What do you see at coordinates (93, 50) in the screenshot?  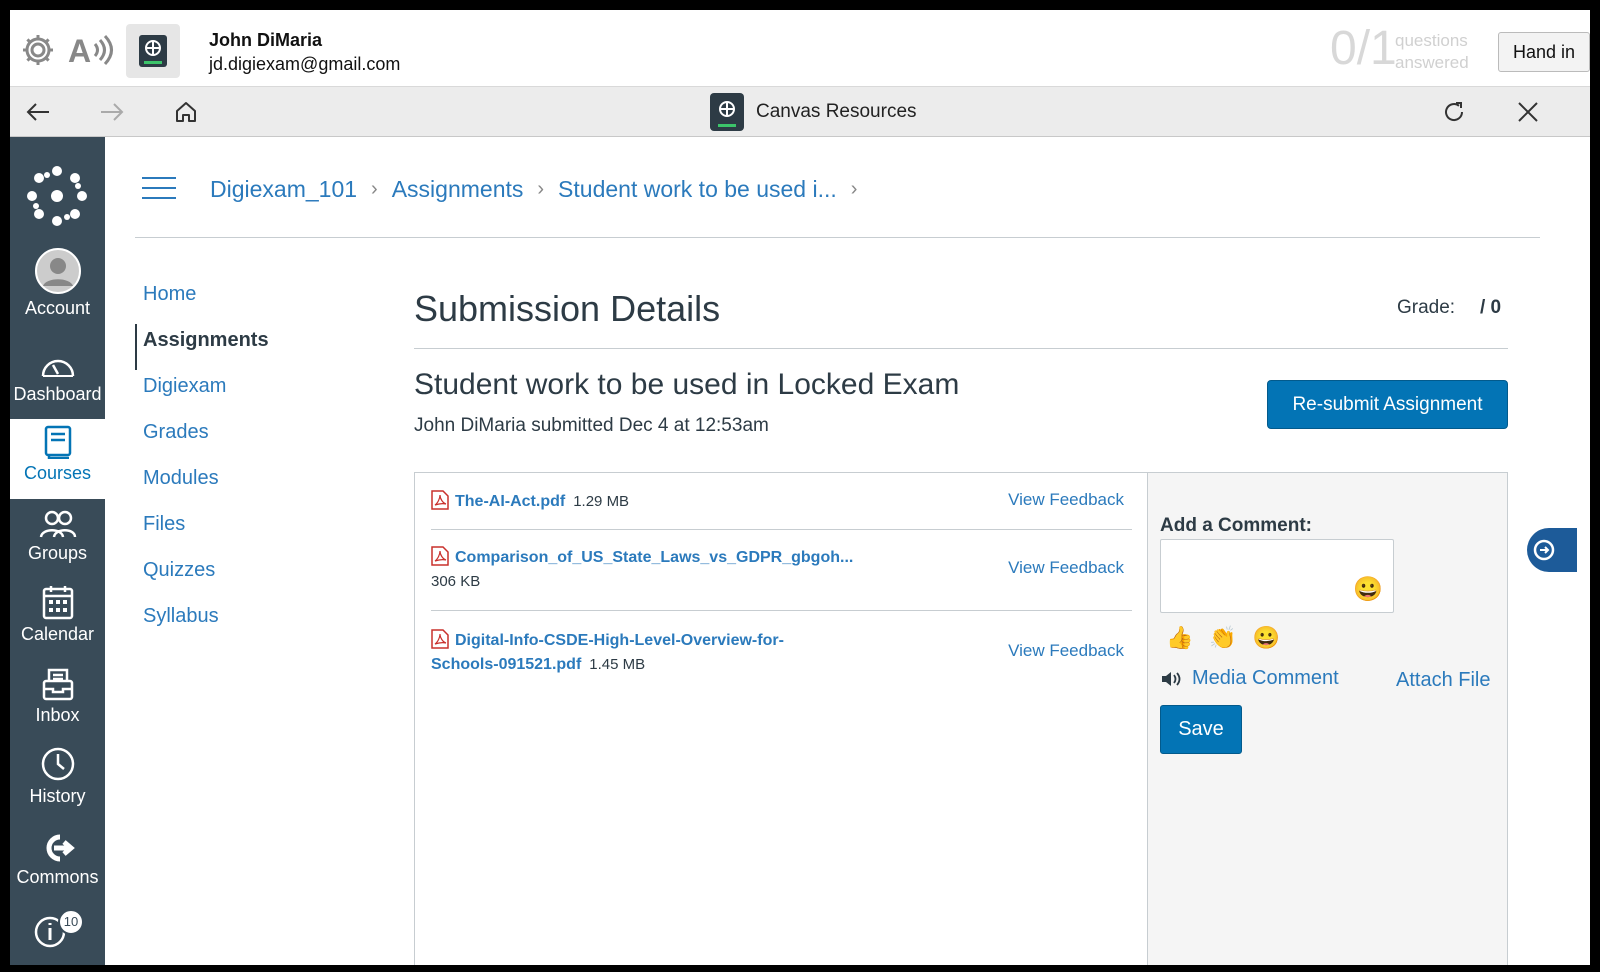 I see `text-to-speech-icon: A` at bounding box center [93, 50].